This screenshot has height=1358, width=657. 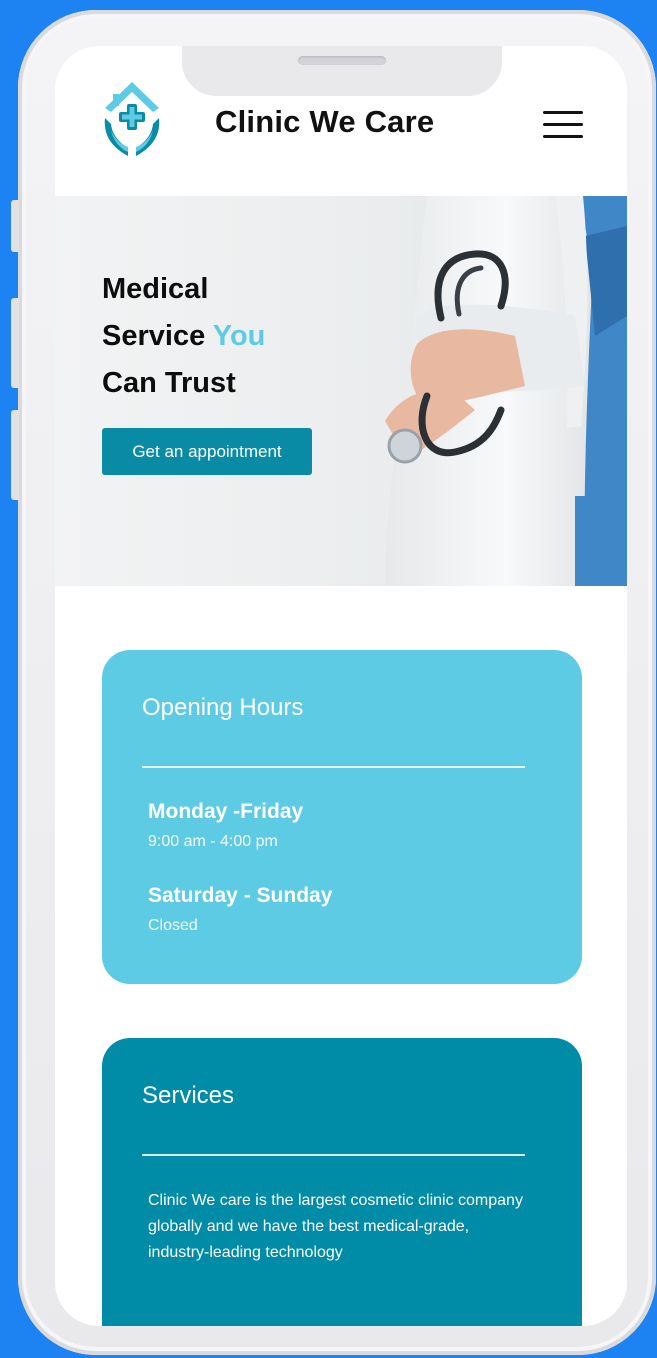 I want to click on schedule-hours: 9:00 am - 4:00 pm, so click(x=213, y=841).